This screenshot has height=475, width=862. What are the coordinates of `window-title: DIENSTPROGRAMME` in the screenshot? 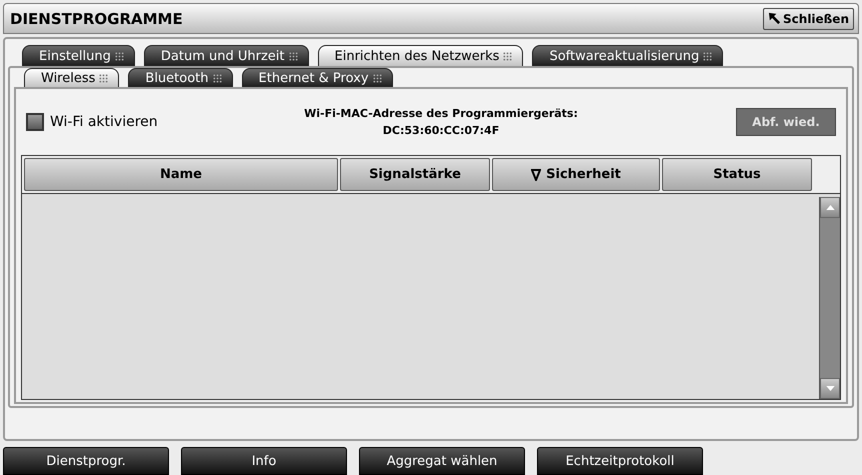 It's located at (96, 19).